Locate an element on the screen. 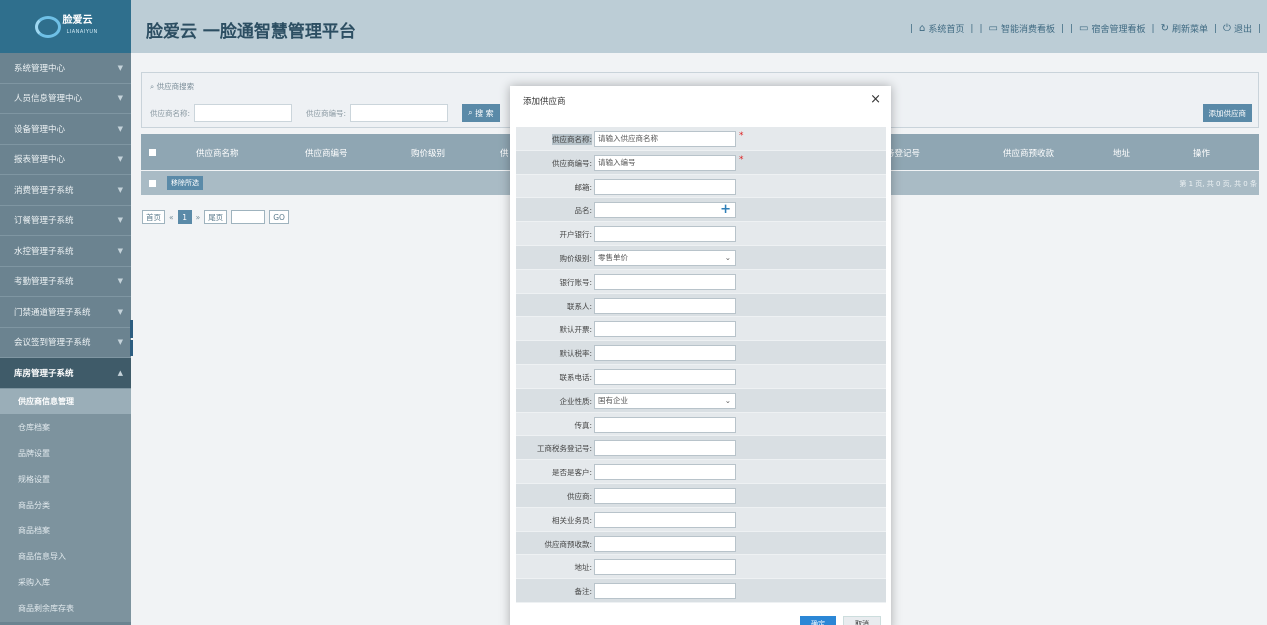  col-tax-reg: 务登记号 is located at coordinates (903, 154).